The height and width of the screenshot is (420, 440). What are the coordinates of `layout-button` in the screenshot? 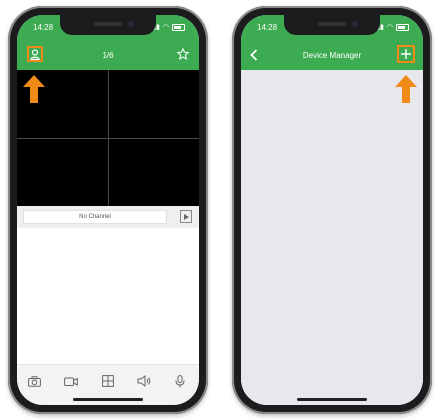 It's located at (108, 381).